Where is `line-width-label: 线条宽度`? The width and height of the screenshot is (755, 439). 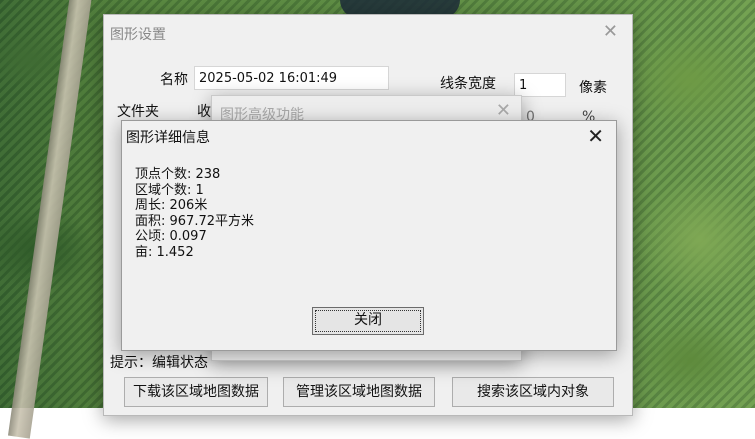
line-width-label: 线条宽度 is located at coordinates (468, 84).